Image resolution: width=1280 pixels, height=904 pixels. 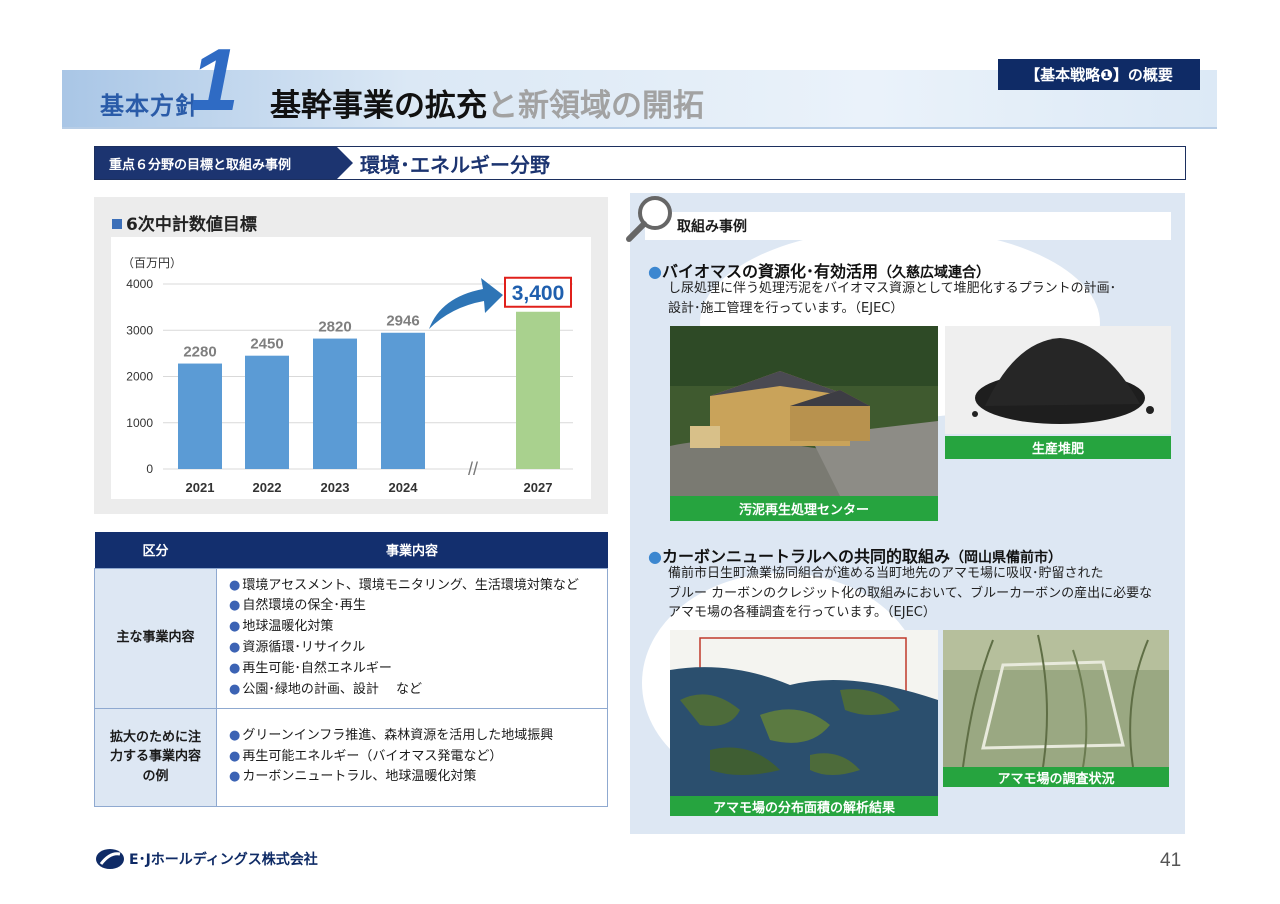 I want to click on data-label: 2820, so click(x=334, y=327).